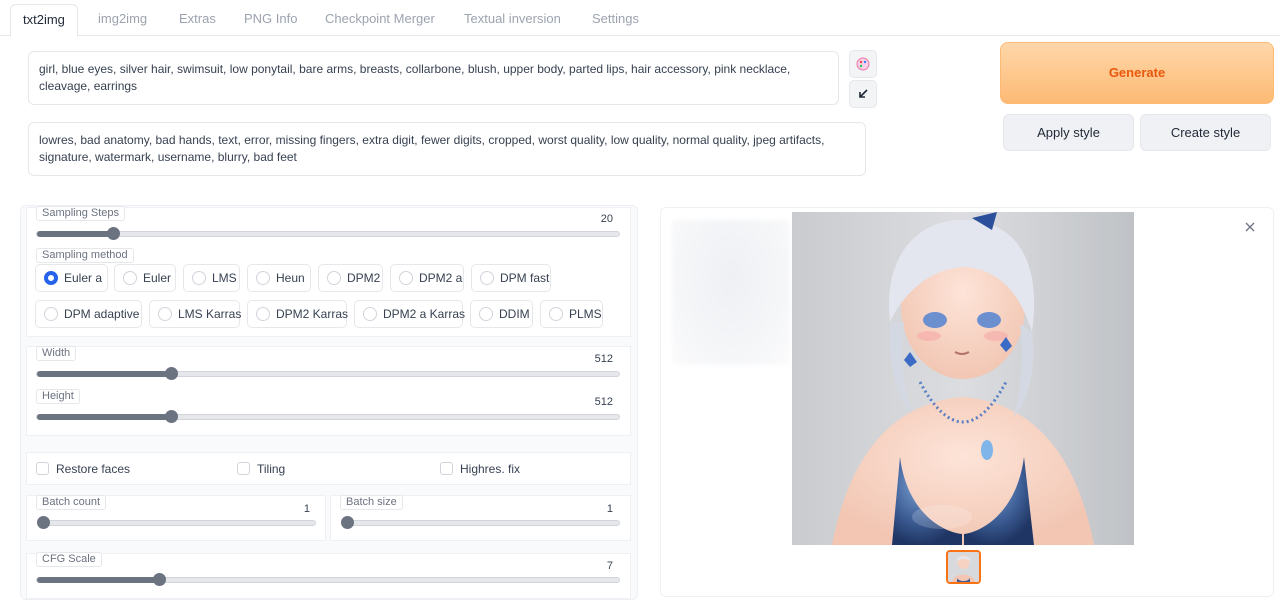 The width and height of the screenshot is (1280, 604). I want to click on apply-style-button: Apply style, so click(1068, 132).